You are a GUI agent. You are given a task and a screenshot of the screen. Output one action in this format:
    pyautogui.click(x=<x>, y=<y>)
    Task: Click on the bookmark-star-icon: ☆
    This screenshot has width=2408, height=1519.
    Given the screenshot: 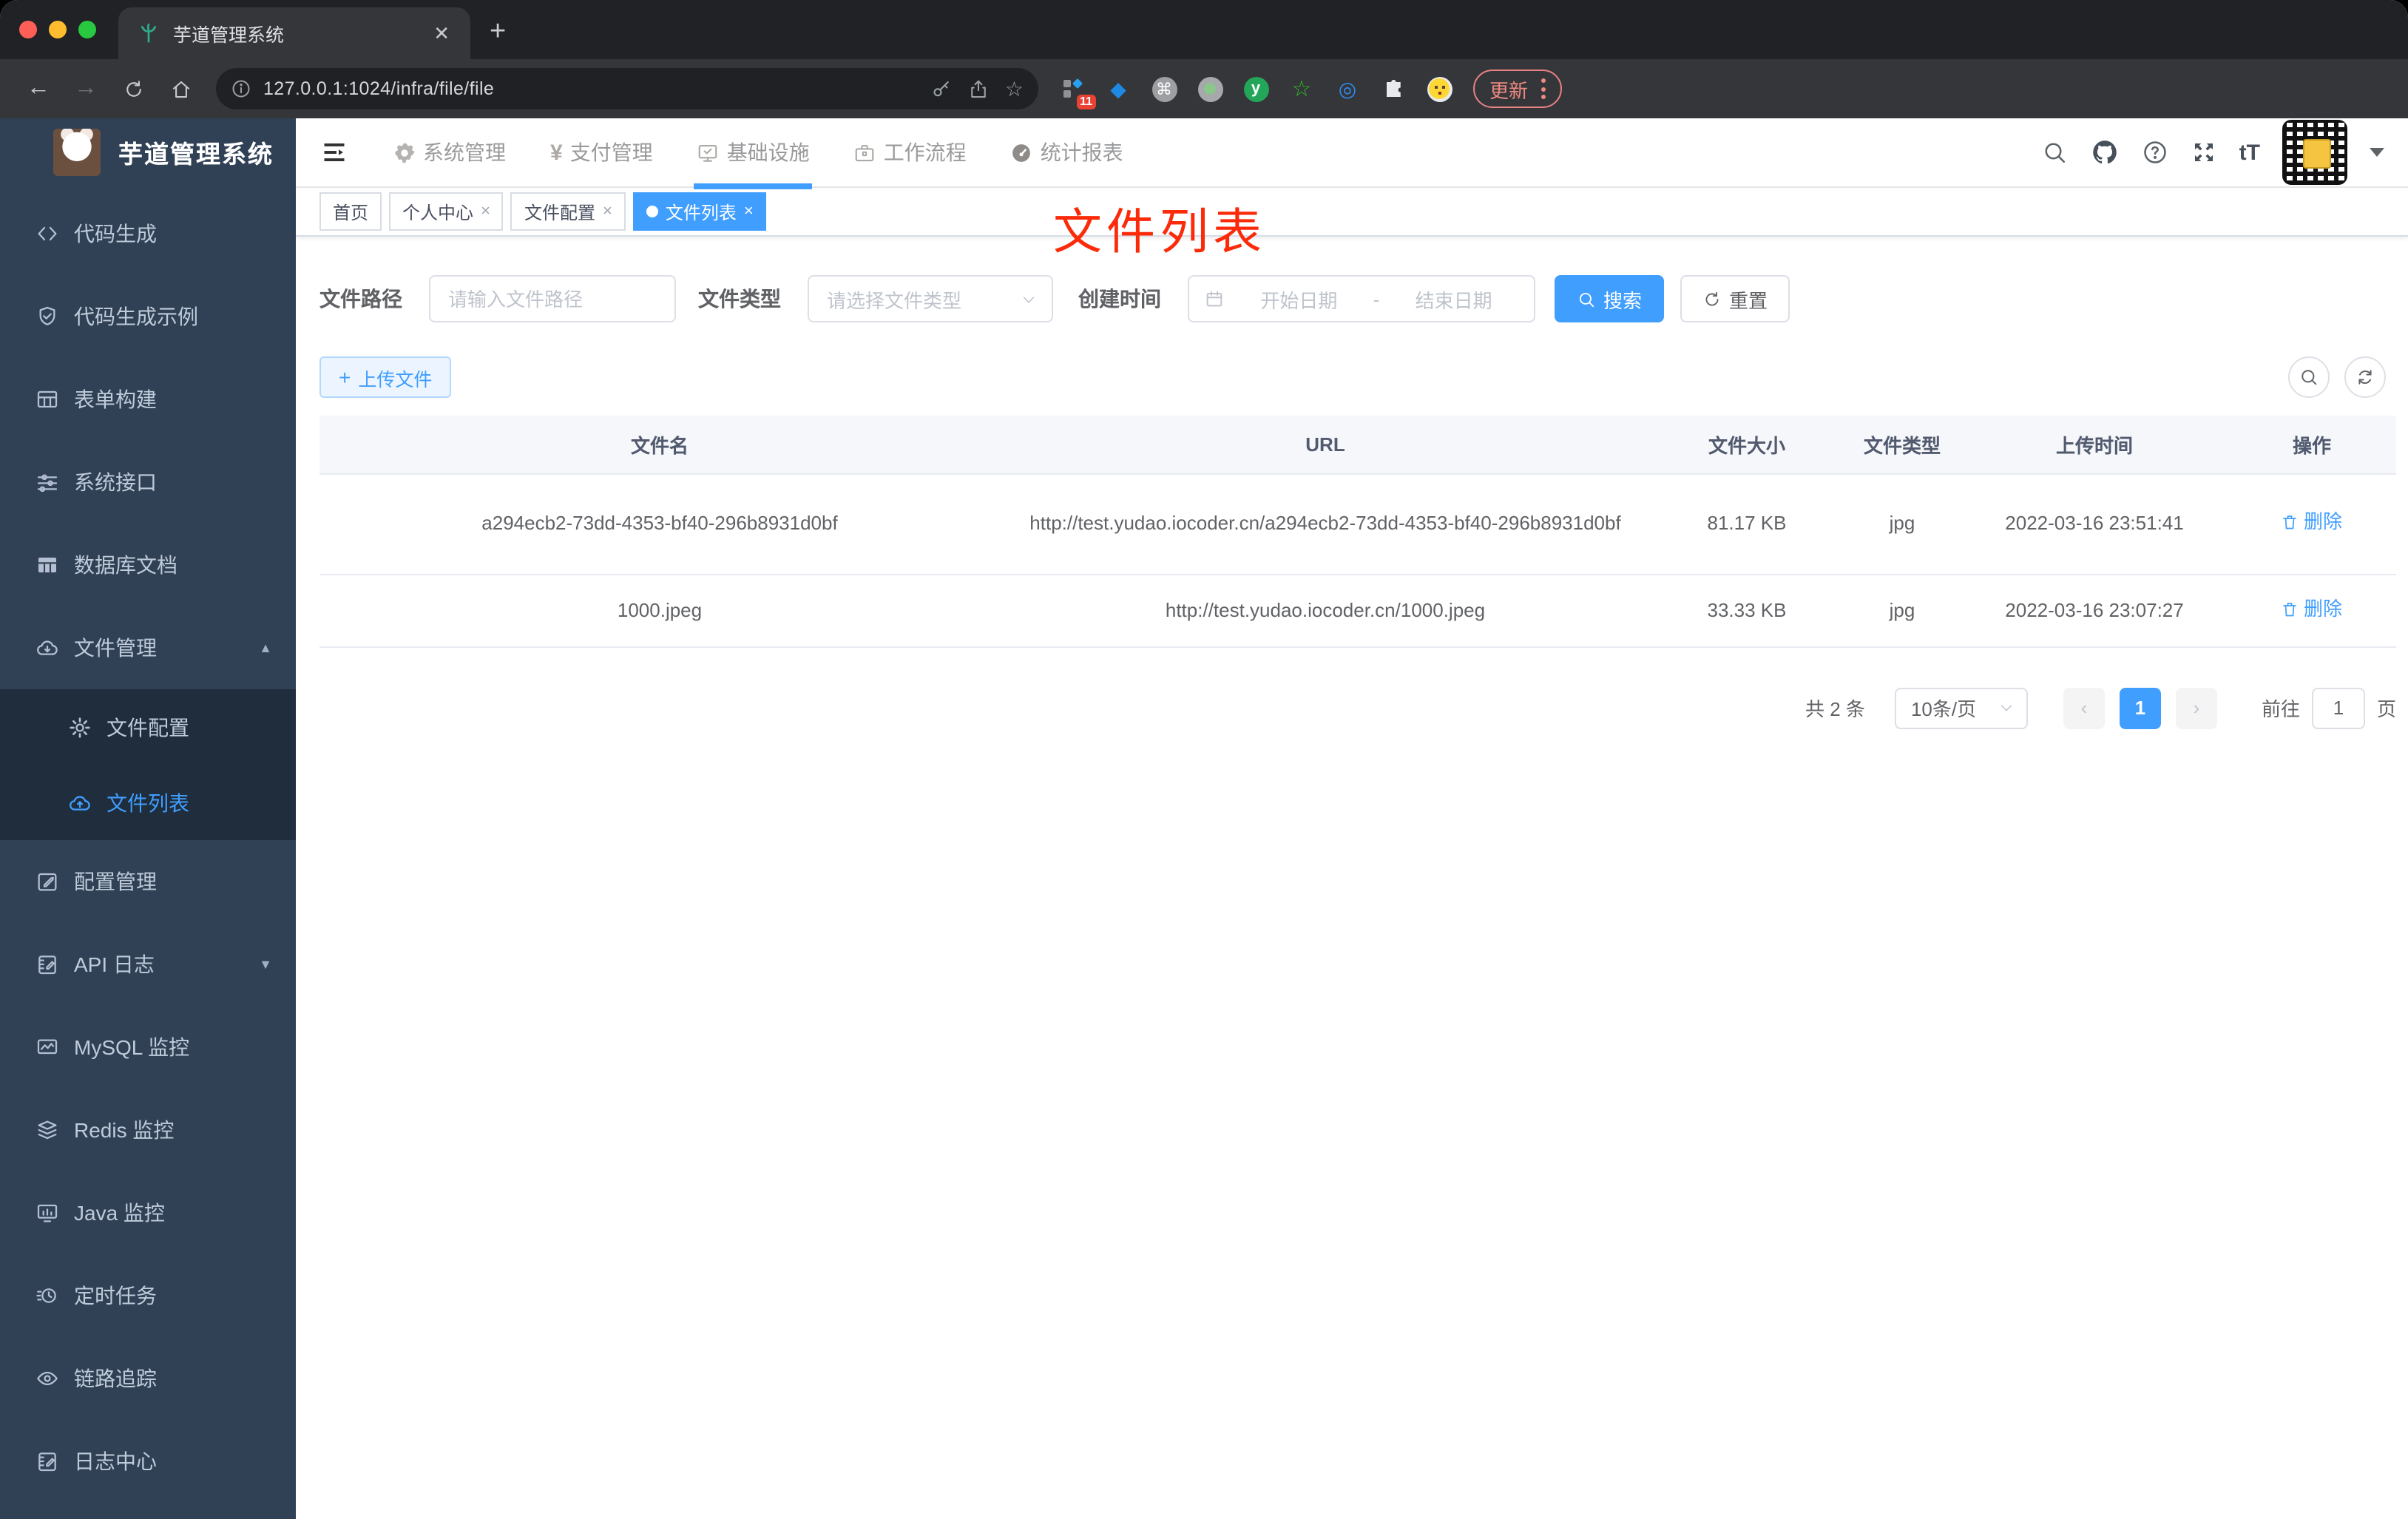 What is the action you would take?
    pyautogui.click(x=1015, y=88)
    